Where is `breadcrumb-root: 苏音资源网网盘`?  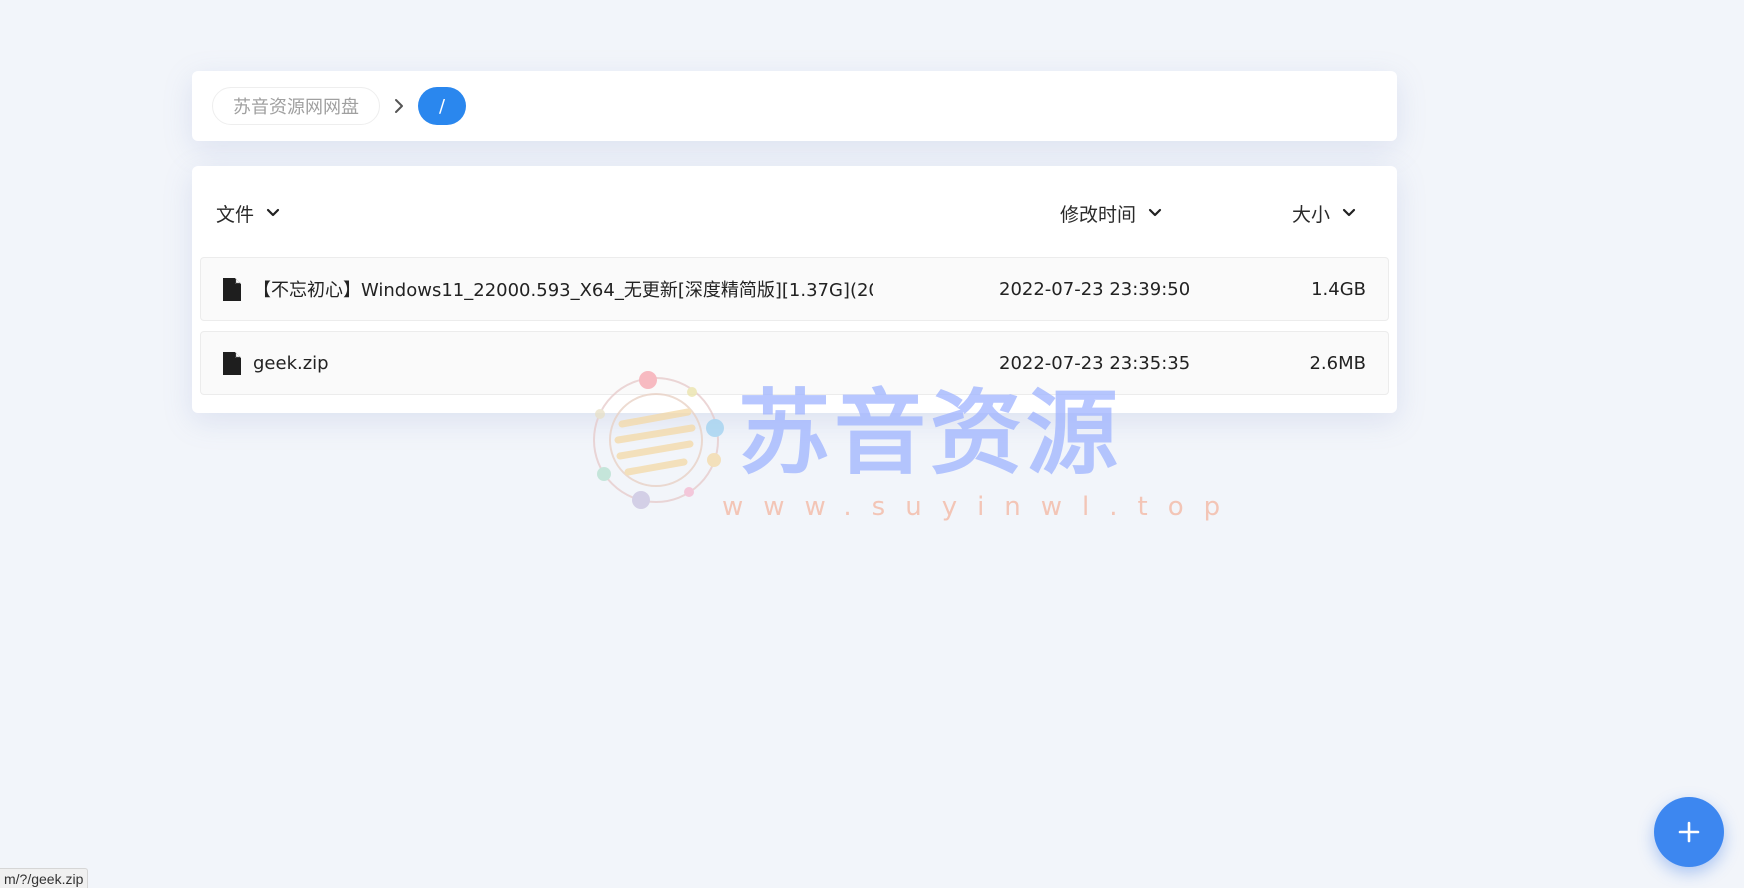
breadcrumb-root: 苏音资源网网盘 is located at coordinates (296, 106).